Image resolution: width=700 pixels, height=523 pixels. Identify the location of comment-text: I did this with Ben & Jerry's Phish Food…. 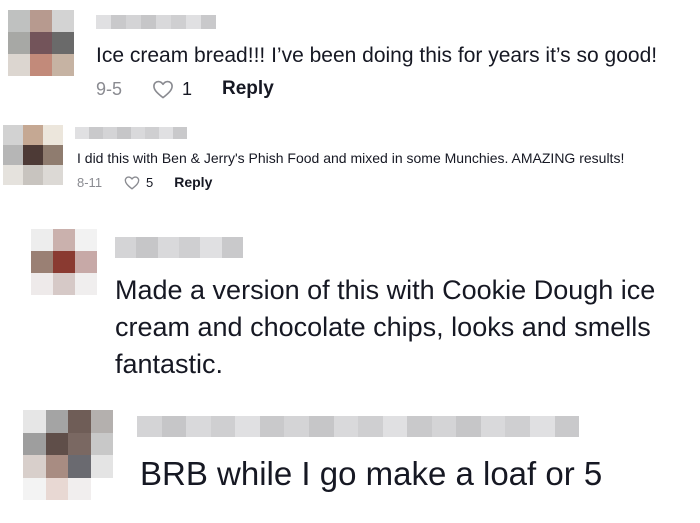
(351, 158).